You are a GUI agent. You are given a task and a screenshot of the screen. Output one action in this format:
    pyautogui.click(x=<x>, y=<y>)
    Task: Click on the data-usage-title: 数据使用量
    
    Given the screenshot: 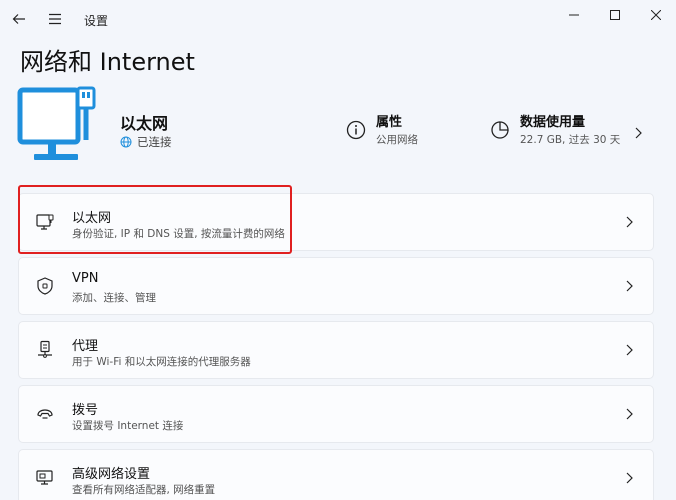 What is the action you would take?
    pyautogui.click(x=553, y=122)
    